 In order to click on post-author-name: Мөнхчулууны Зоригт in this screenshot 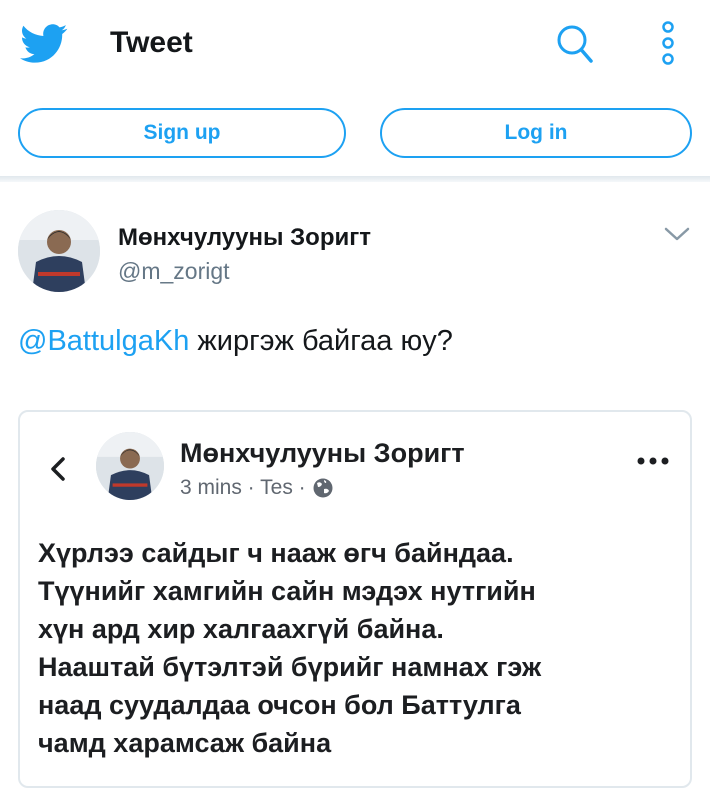, I will do `click(322, 453)`.